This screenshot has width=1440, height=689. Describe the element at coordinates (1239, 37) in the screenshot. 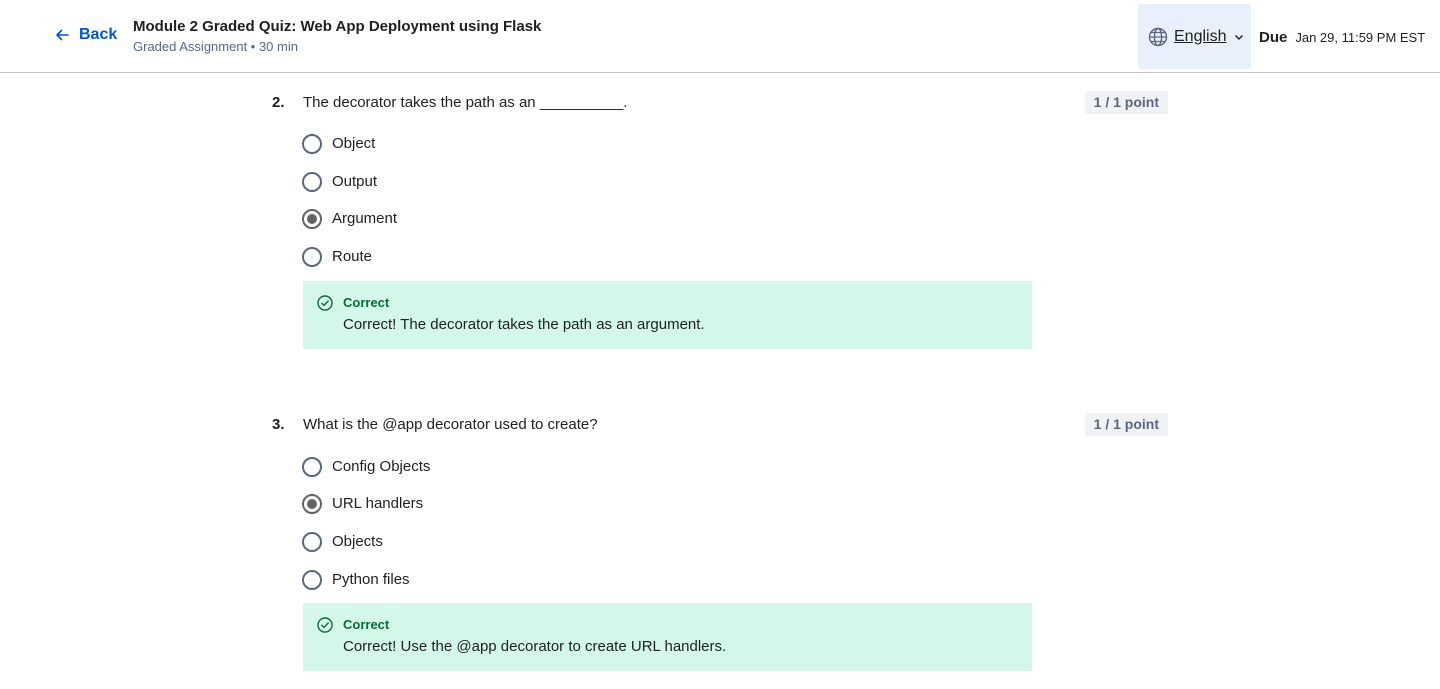

I see `chevron-down-icon` at that location.